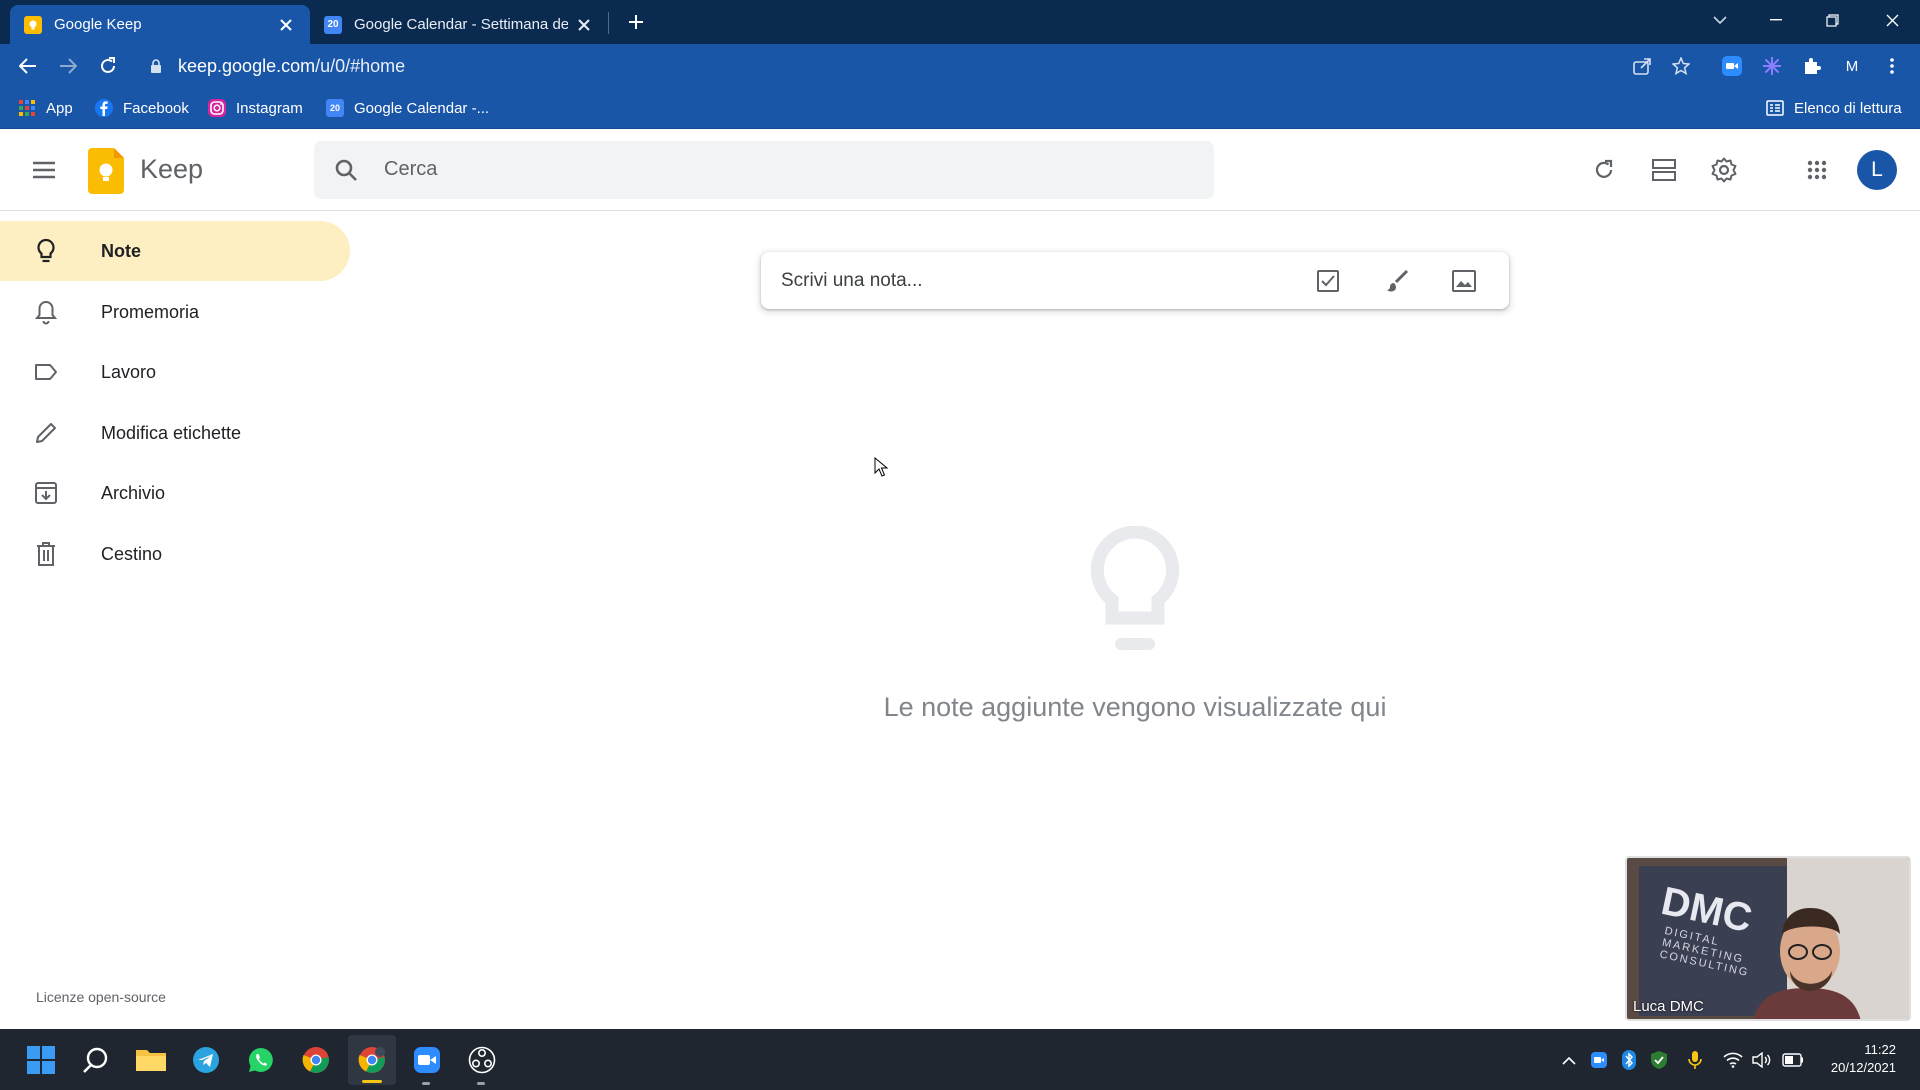  I want to click on settings-button, so click(1724, 170).